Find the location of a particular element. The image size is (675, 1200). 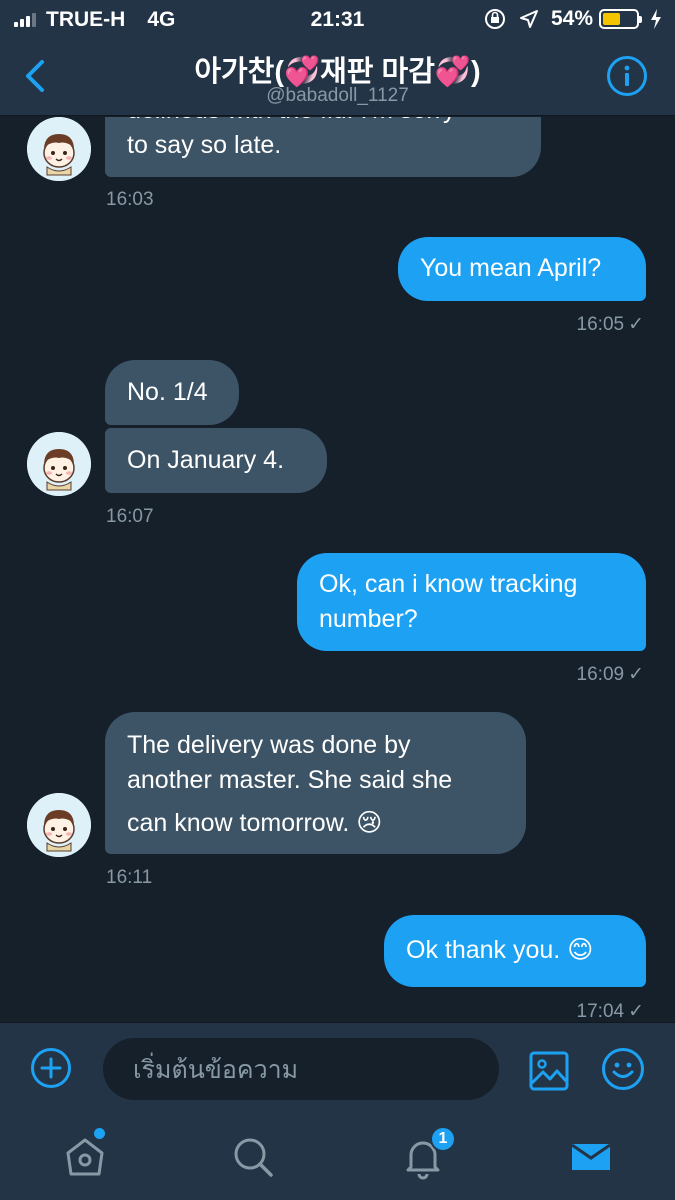

message-line: You mean April? is located at coordinates (511, 268).